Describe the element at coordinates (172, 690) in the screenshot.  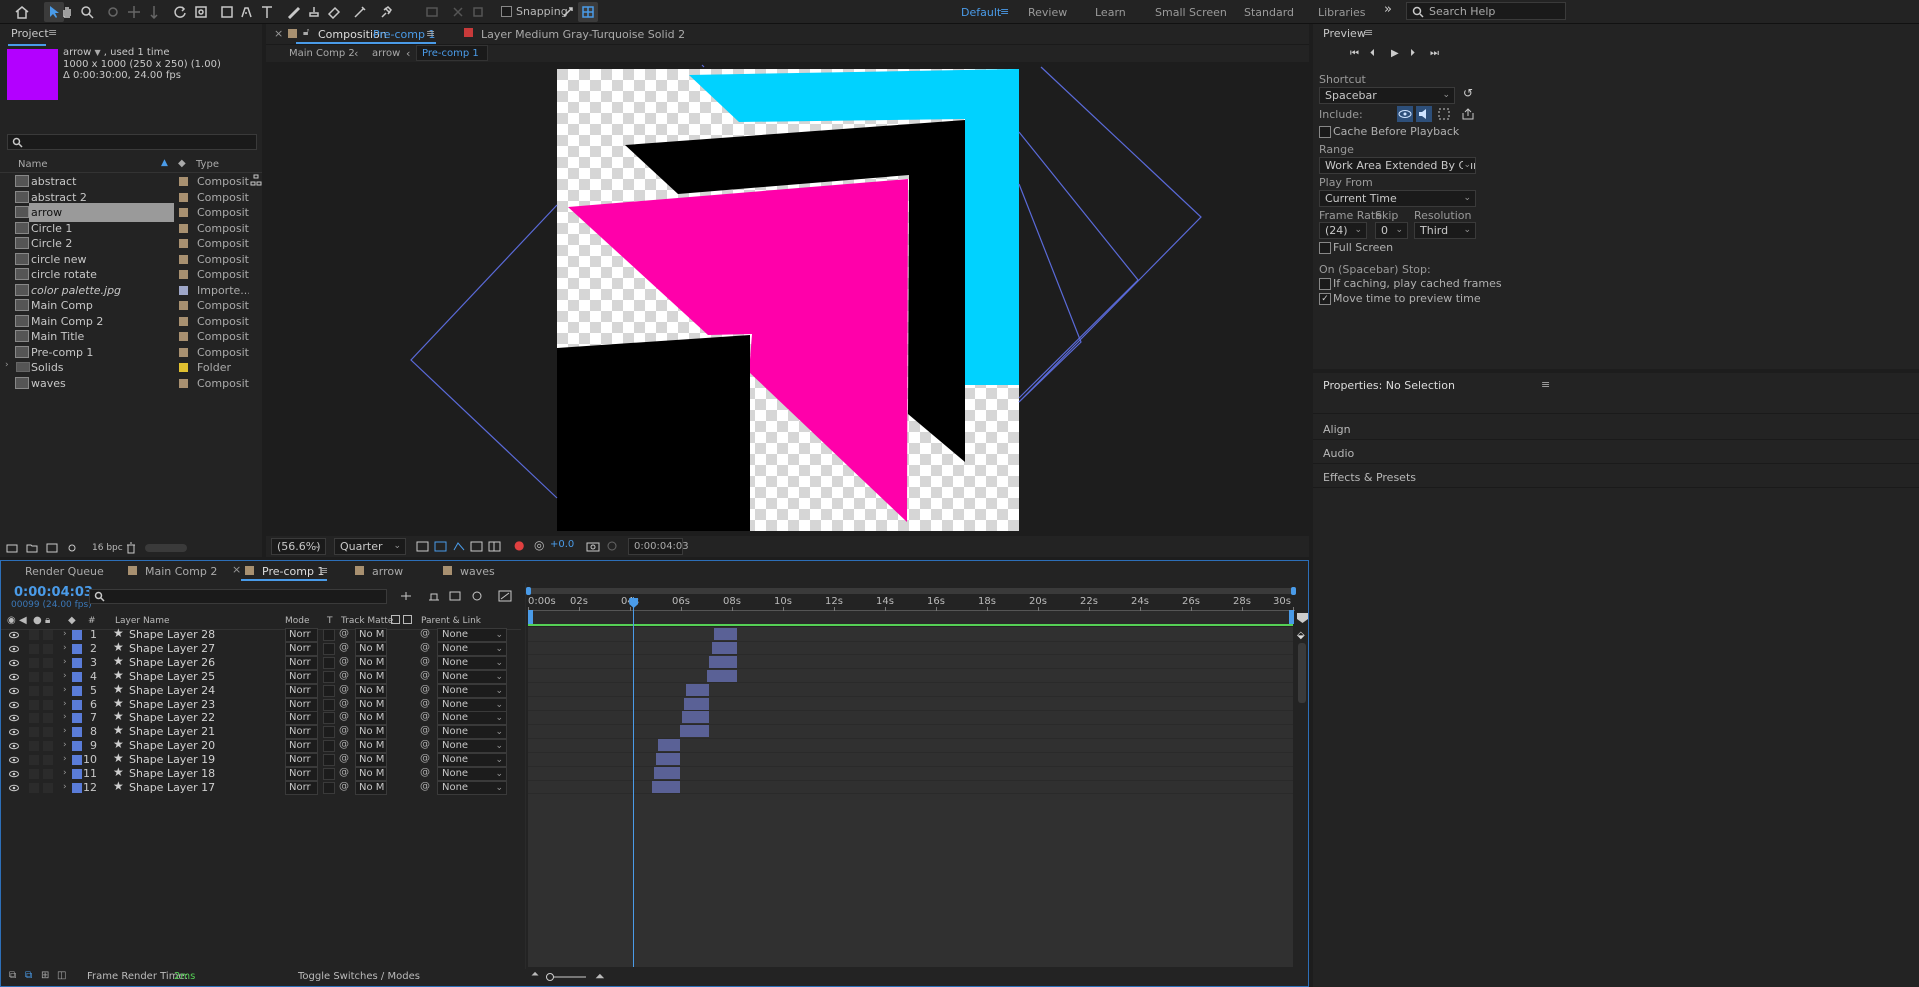
I see `layer-name: Shape Layer 24` at that location.